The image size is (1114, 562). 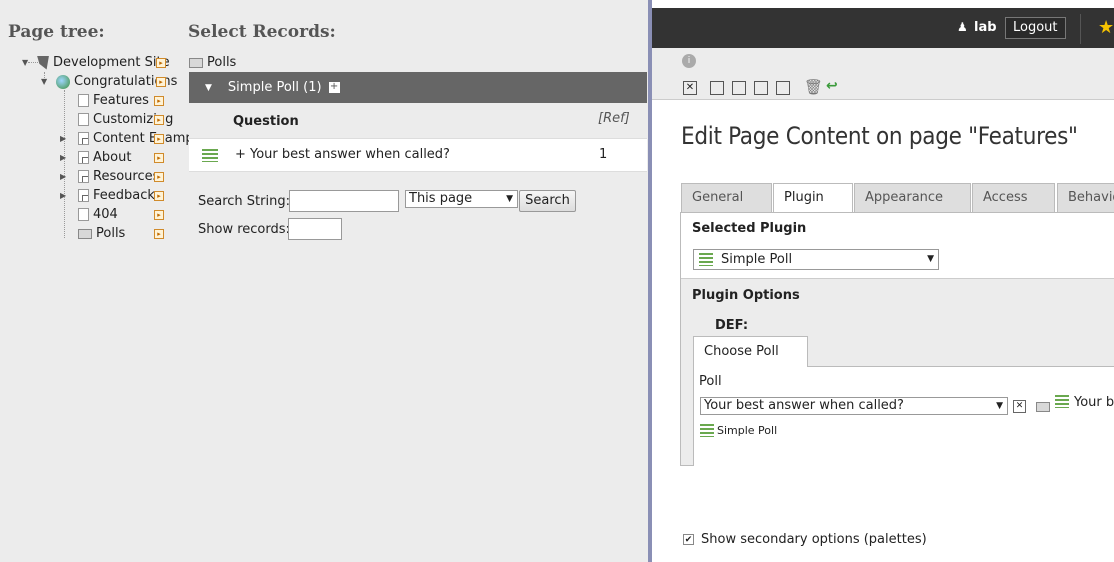 I want to click on clear-icon: ✕, so click(x=1019, y=406).